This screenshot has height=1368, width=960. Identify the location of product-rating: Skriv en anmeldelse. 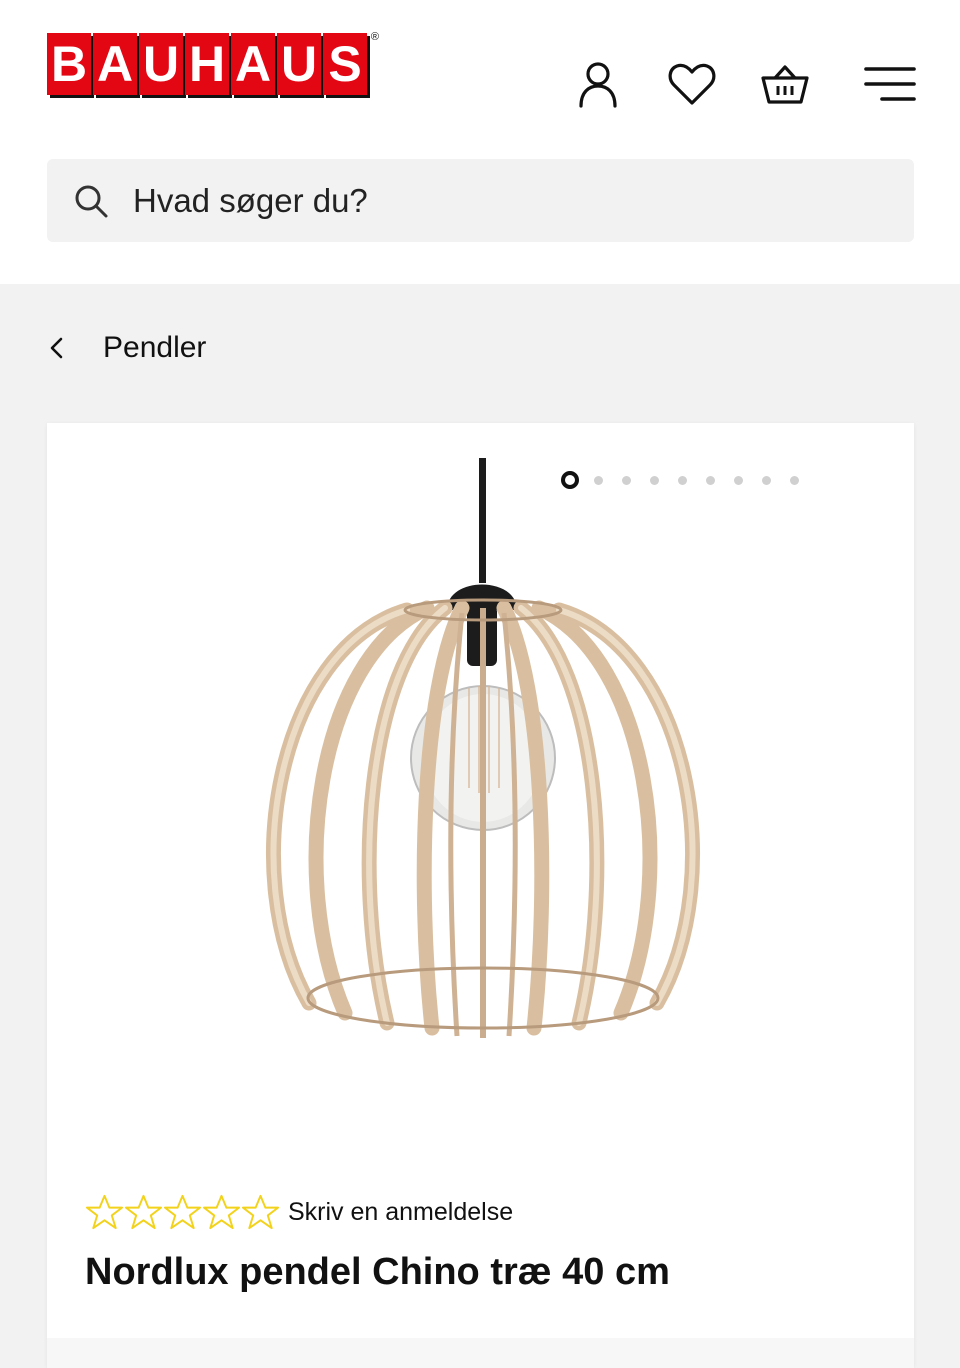
(299, 1212).